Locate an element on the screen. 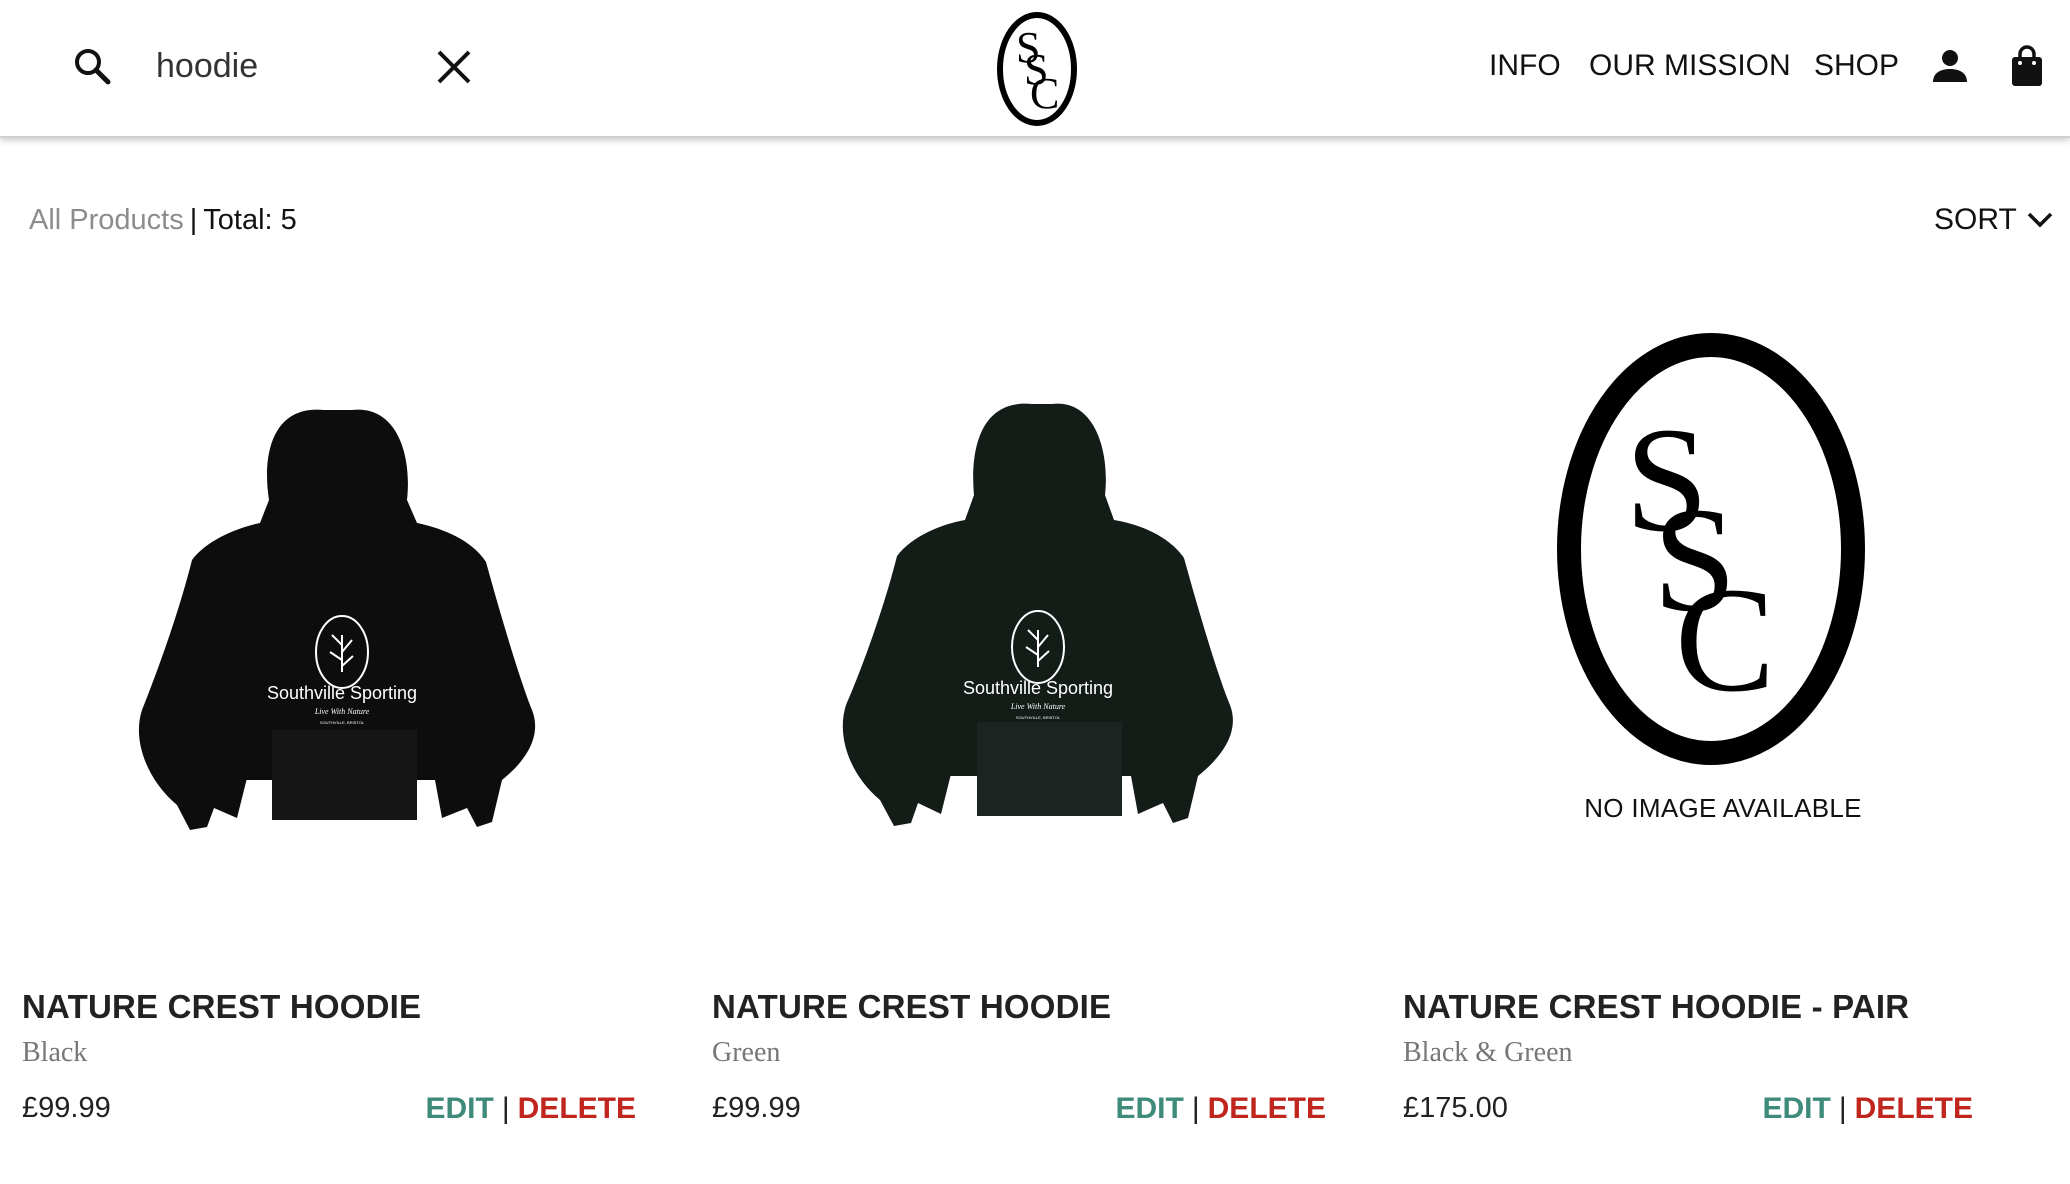  chevron-down-icon is located at coordinates (2040, 220).